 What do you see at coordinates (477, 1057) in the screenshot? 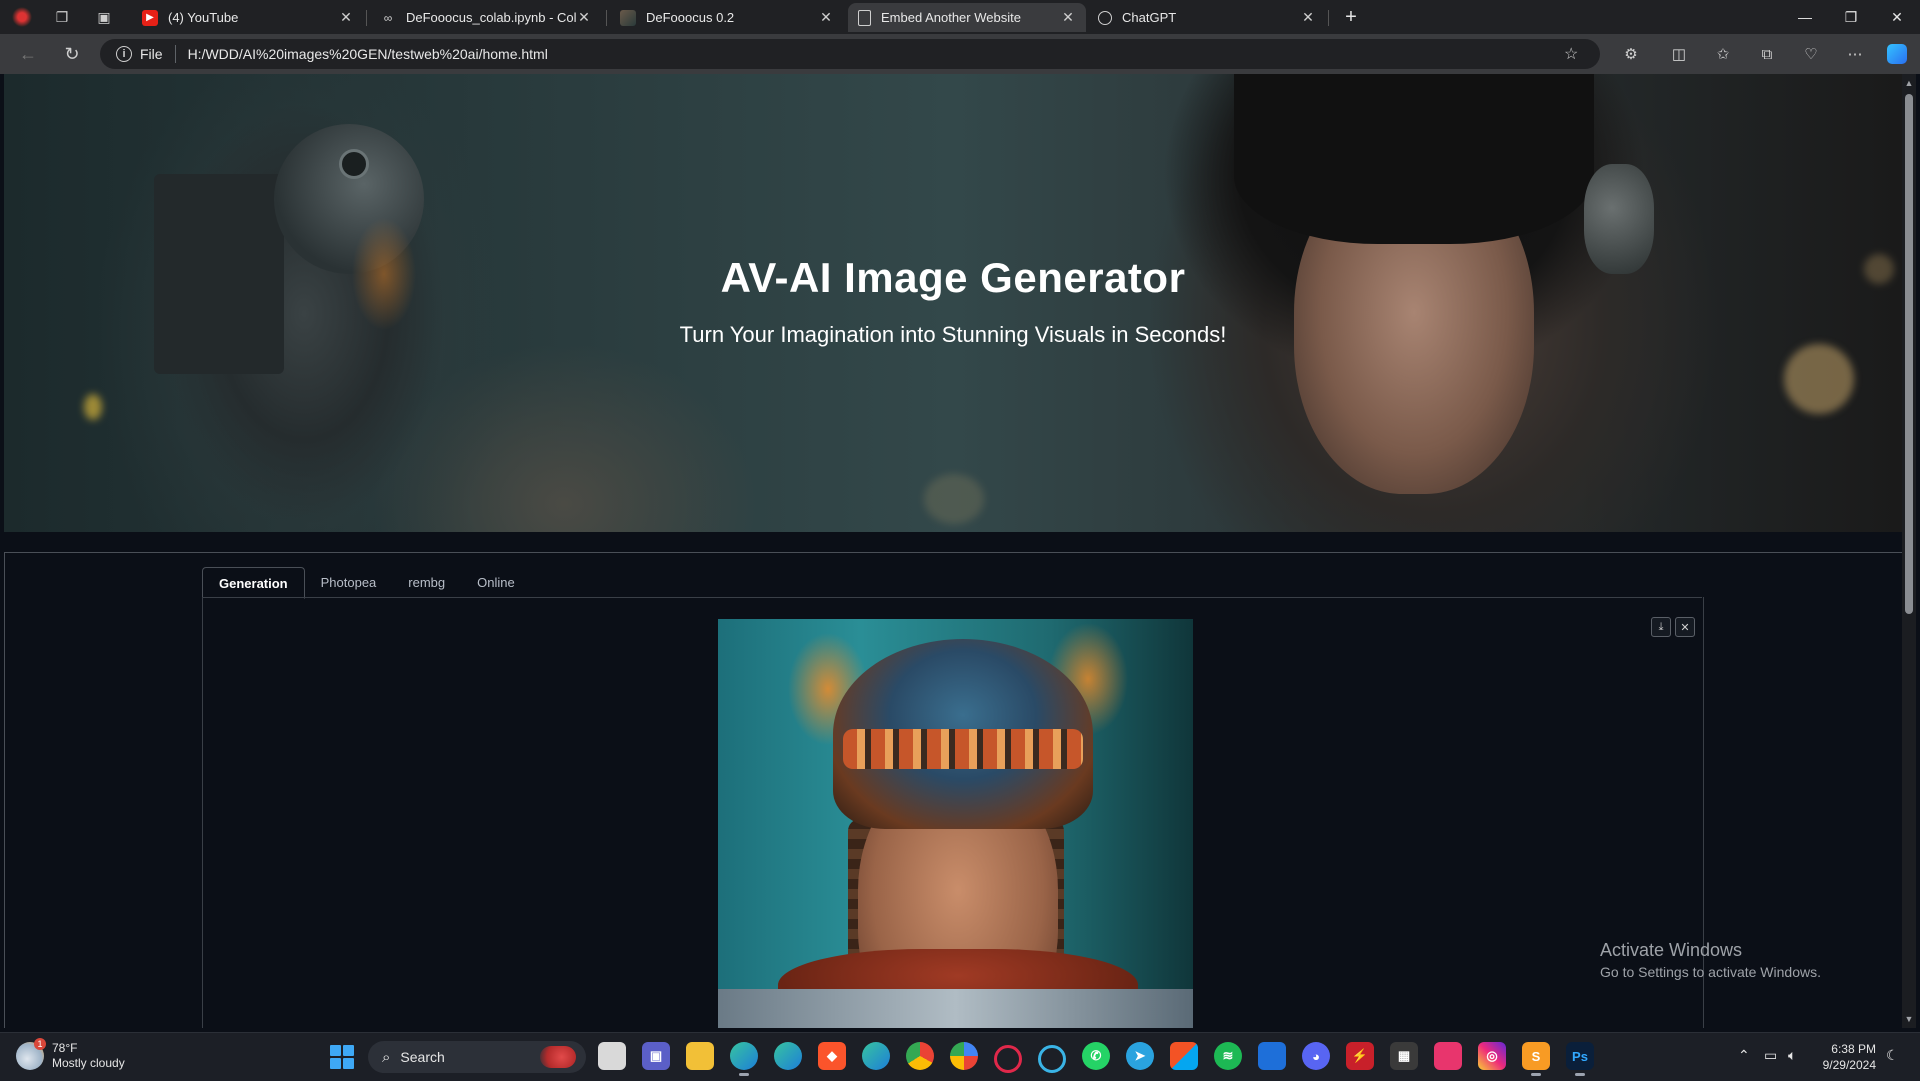
I see `taskbar-search: ⌕ Search` at bounding box center [477, 1057].